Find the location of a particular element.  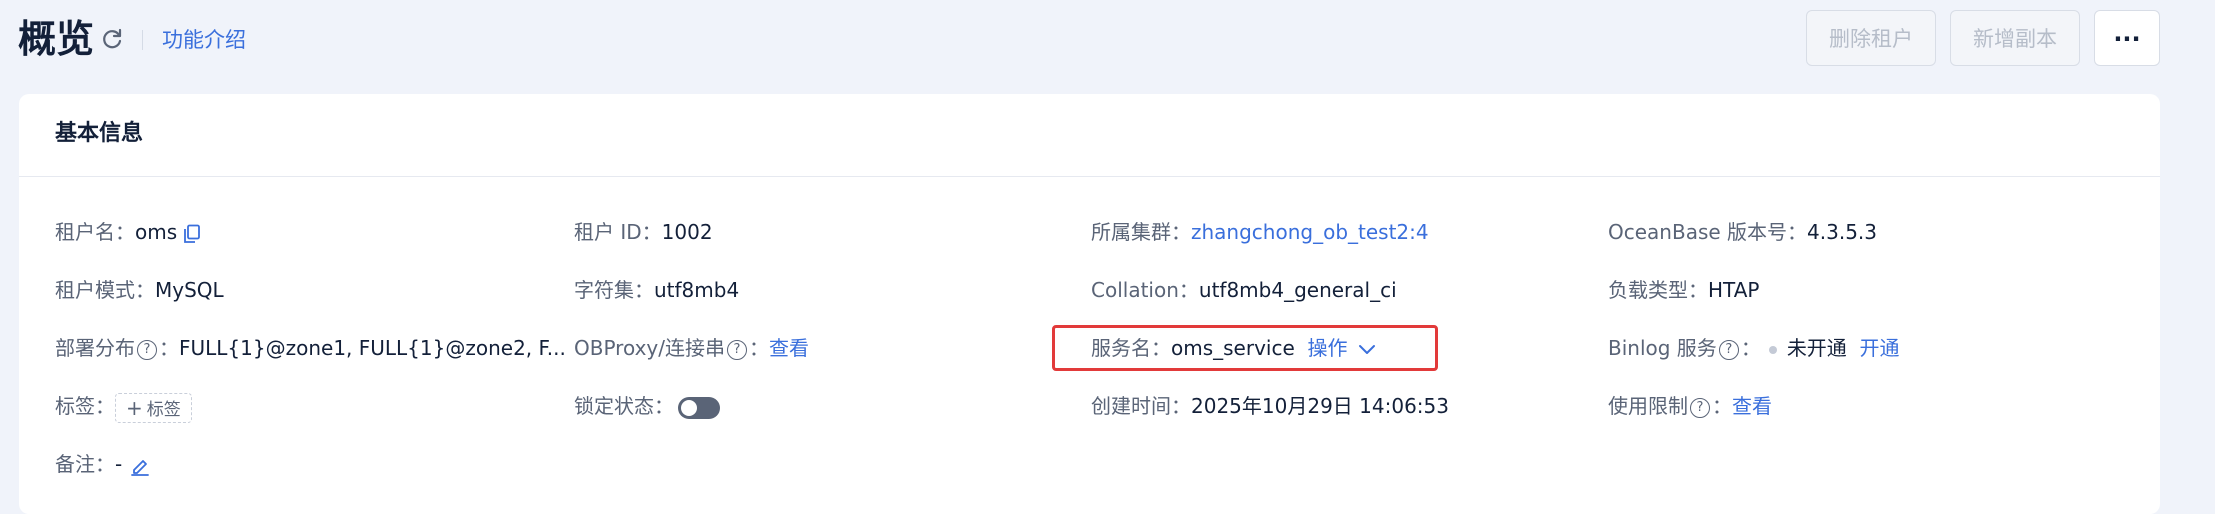

lock-status-label: 锁定状态： is located at coordinates (624, 406).